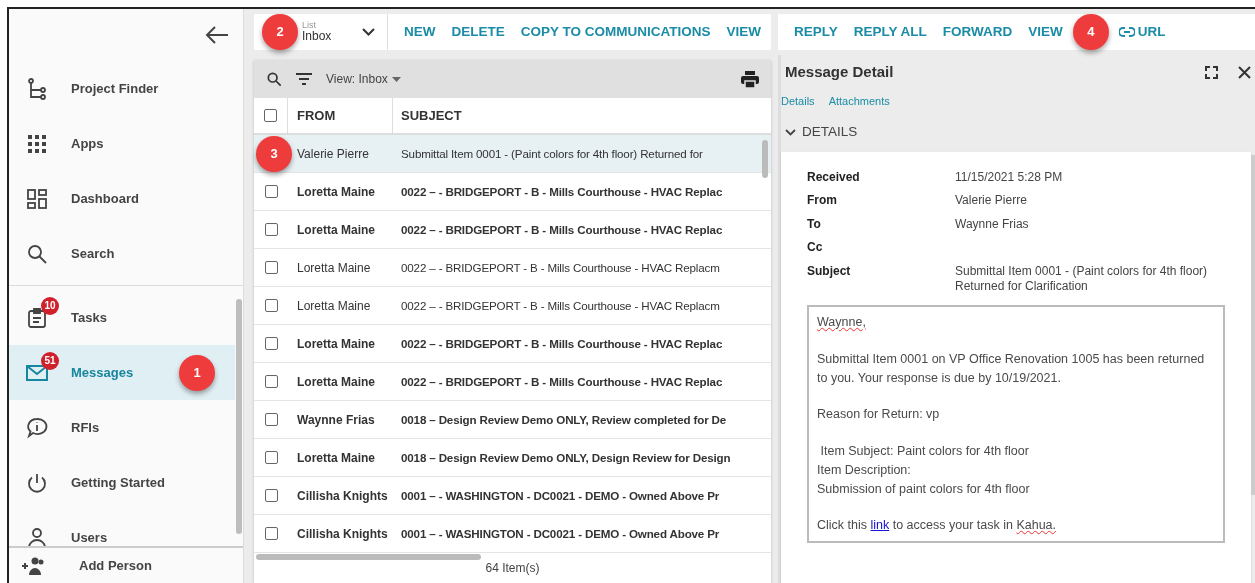  What do you see at coordinates (274, 154) in the screenshot?
I see `callout-marker: 3` at bounding box center [274, 154].